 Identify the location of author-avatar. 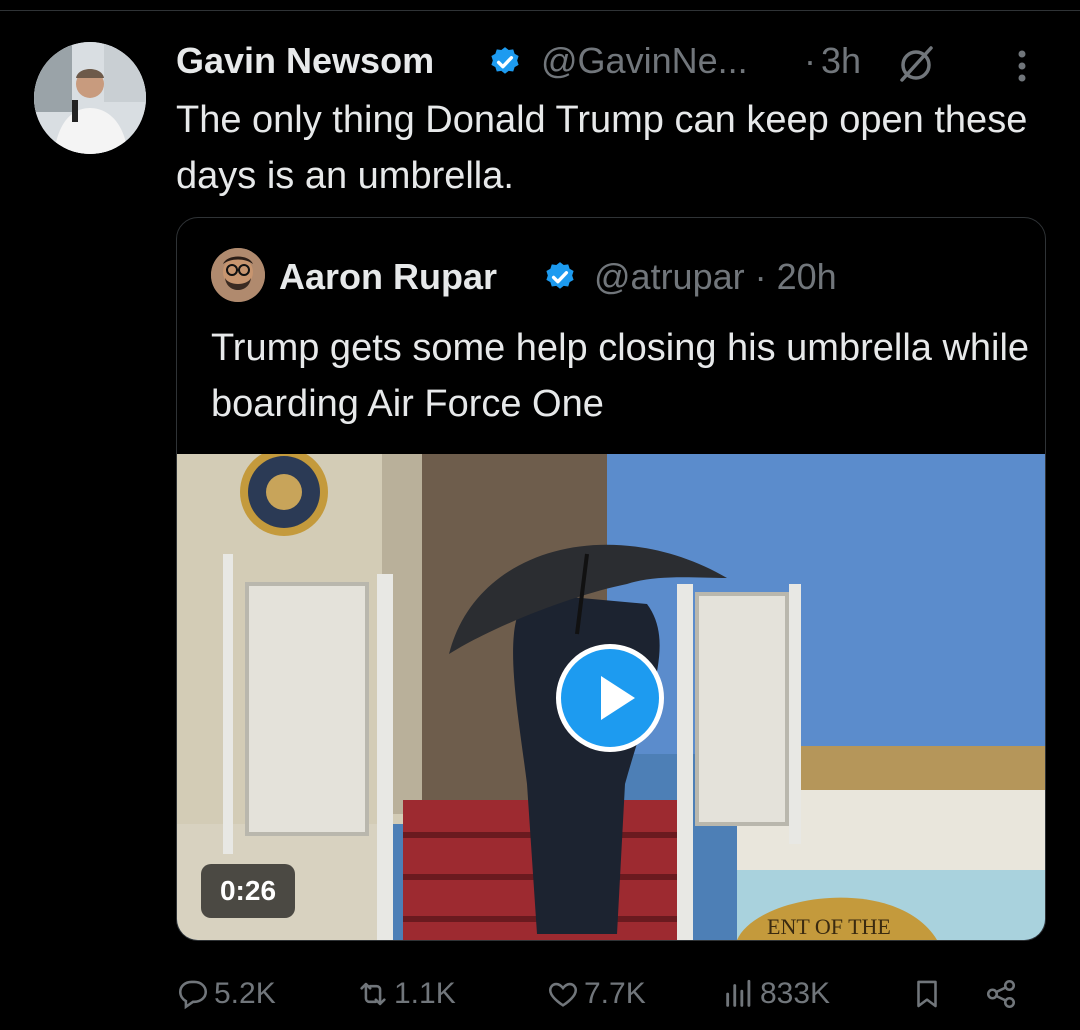
(90, 98).